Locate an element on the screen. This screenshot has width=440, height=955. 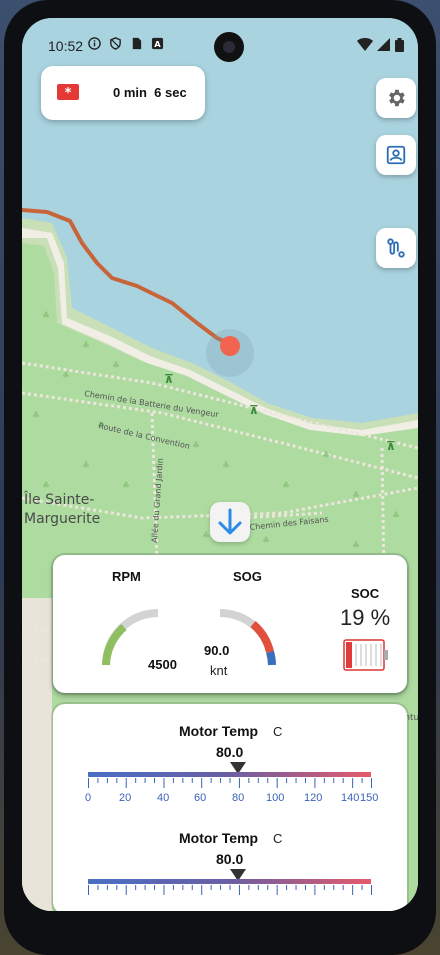
info-icon is located at coordinates (94, 43).